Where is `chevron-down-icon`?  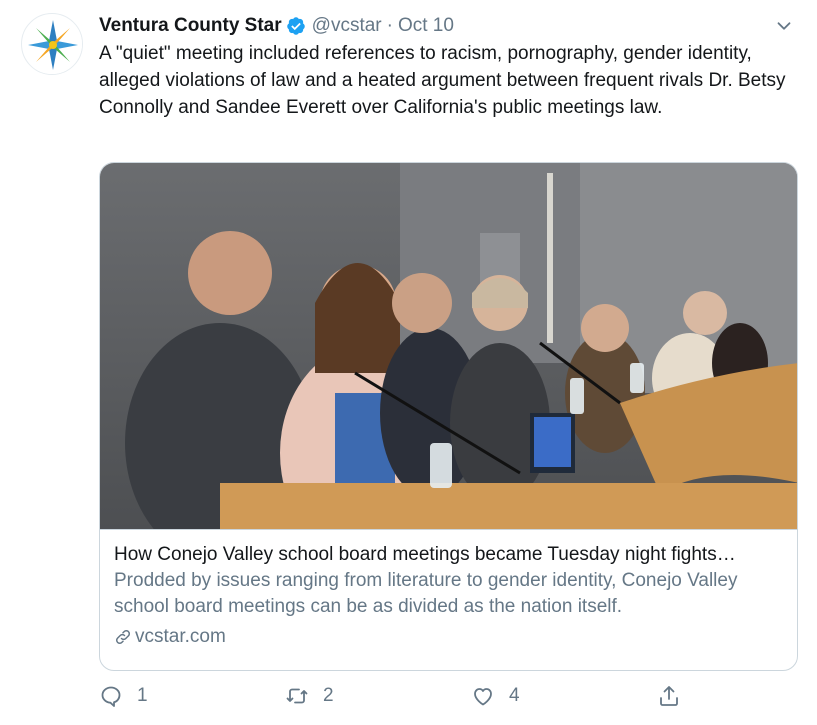 chevron-down-icon is located at coordinates (784, 26).